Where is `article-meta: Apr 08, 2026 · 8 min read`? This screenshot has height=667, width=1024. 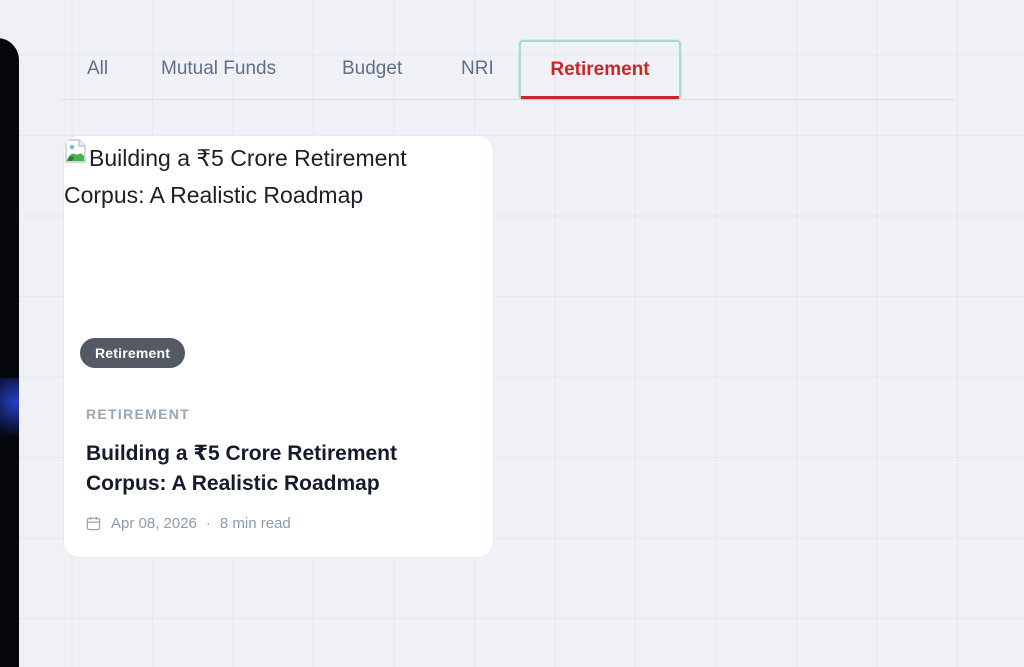 article-meta: Apr 08, 2026 · 8 min read is located at coordinates (188, 523).